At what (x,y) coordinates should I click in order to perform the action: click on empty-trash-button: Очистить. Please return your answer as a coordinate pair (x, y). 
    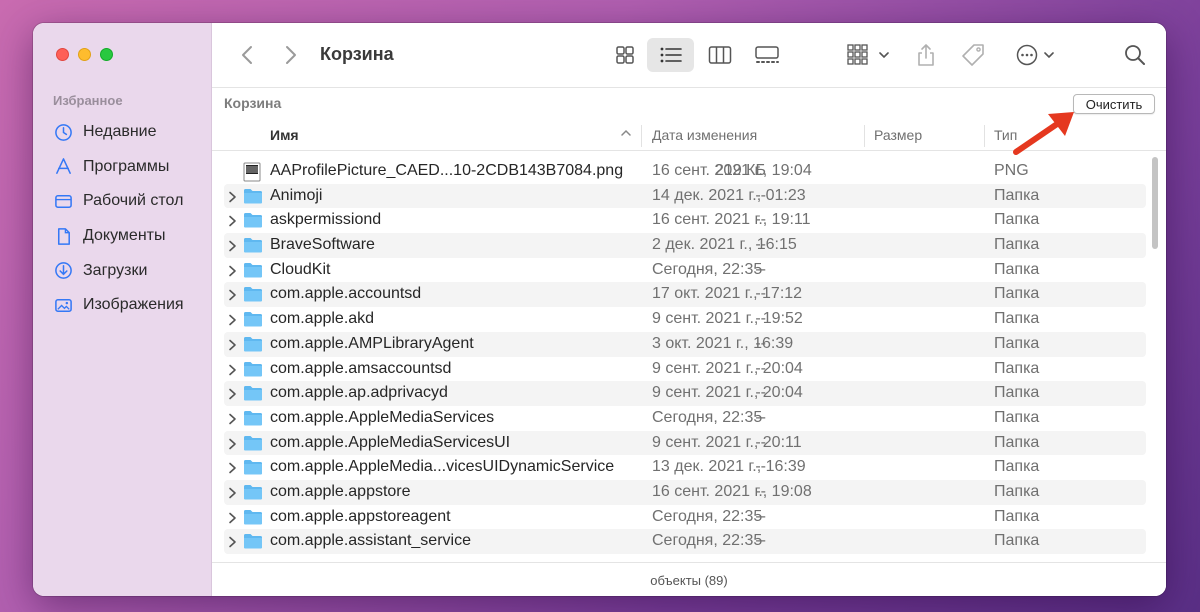
    Looking at the image, I should click on (1114, 104).